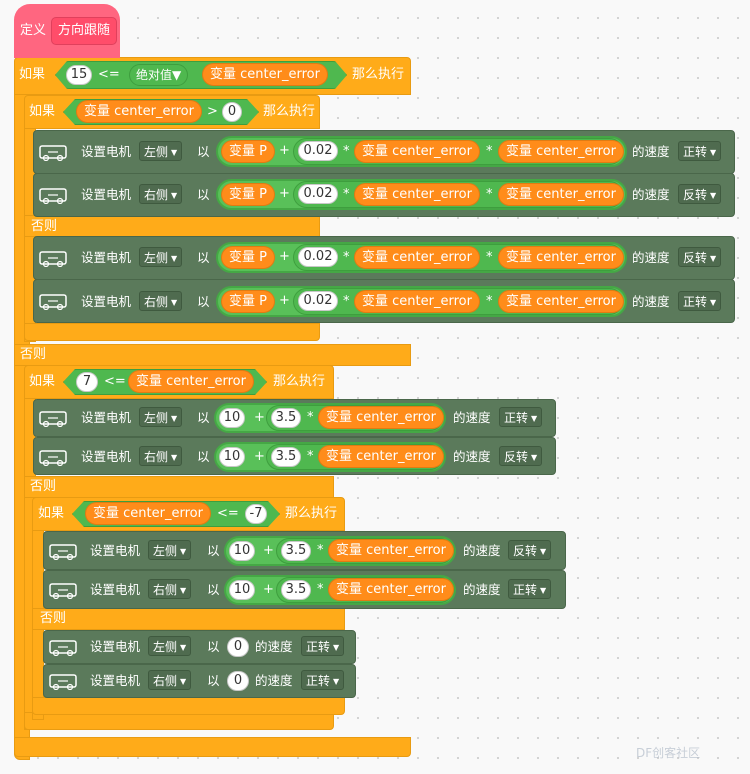  I want to click on number-input: 7, so click(87, 382).